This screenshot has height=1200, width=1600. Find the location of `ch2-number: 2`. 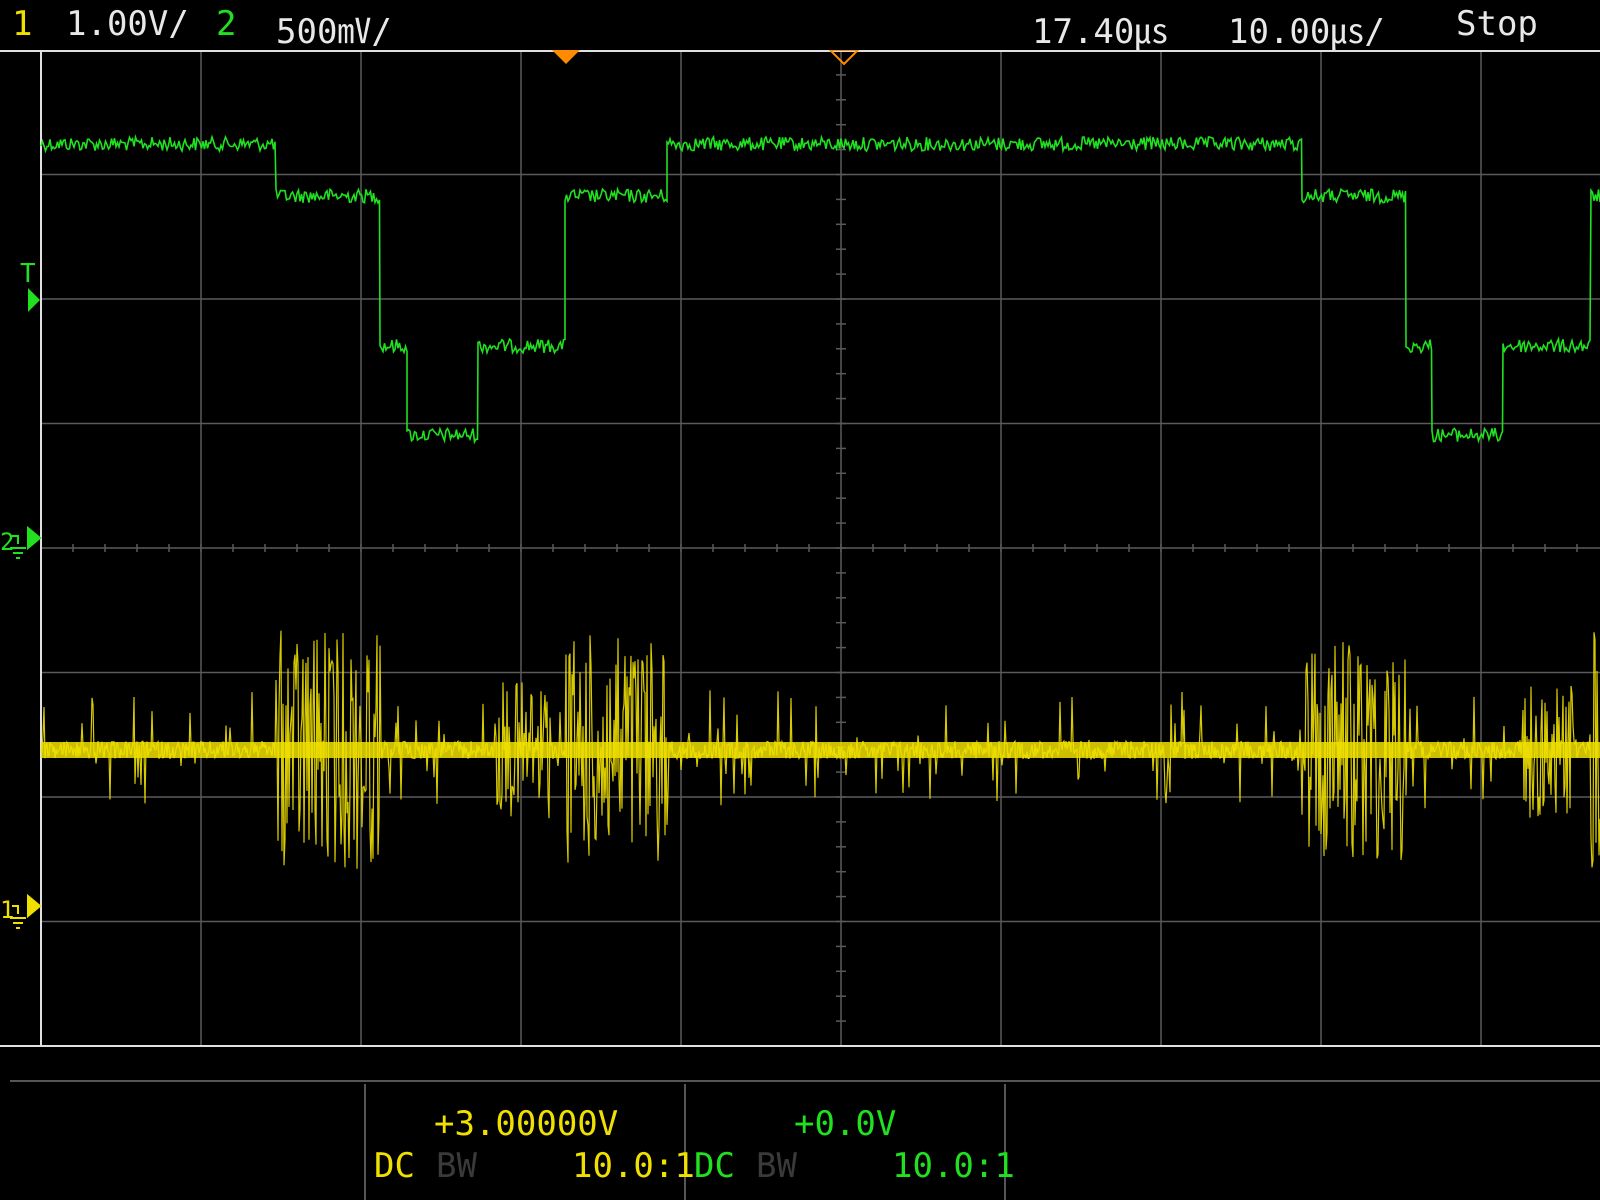

ch2-number: 2 is located at coordinates (226, 24).